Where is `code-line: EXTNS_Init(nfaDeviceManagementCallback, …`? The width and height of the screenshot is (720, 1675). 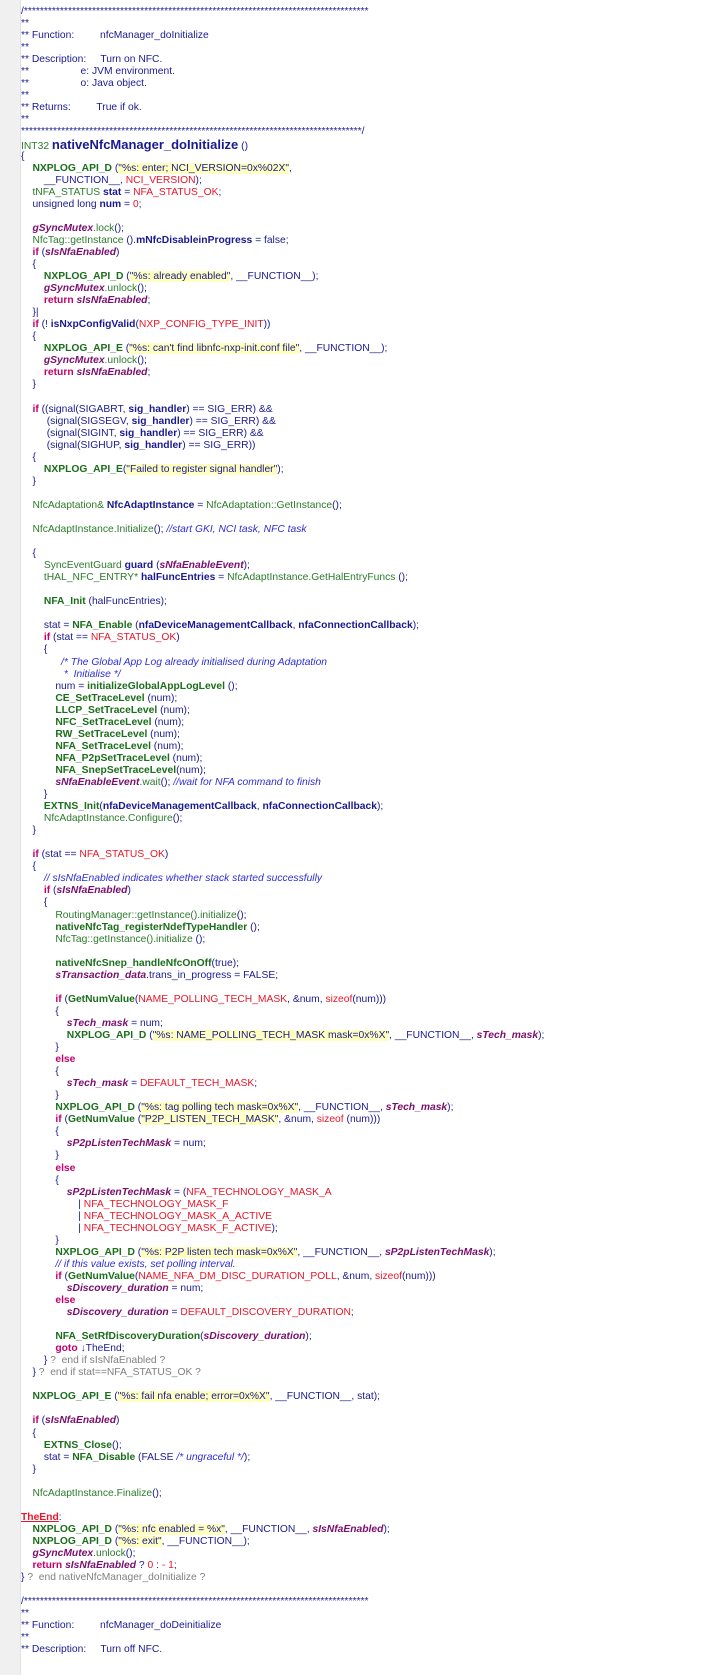 code-line: EXTNS_Init(nfaDeviceManagementCallback, … is located at coordinates (370, 807).